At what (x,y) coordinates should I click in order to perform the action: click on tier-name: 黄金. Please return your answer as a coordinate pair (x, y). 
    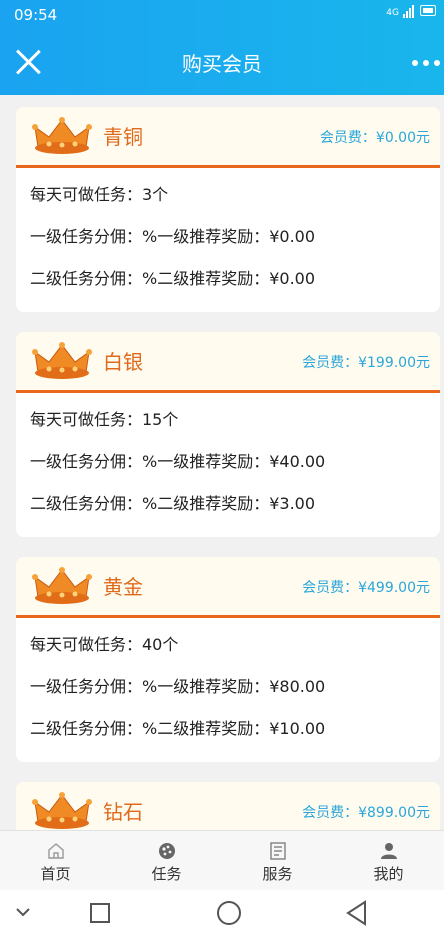
    Looking at the image, I should click on (123, 587).